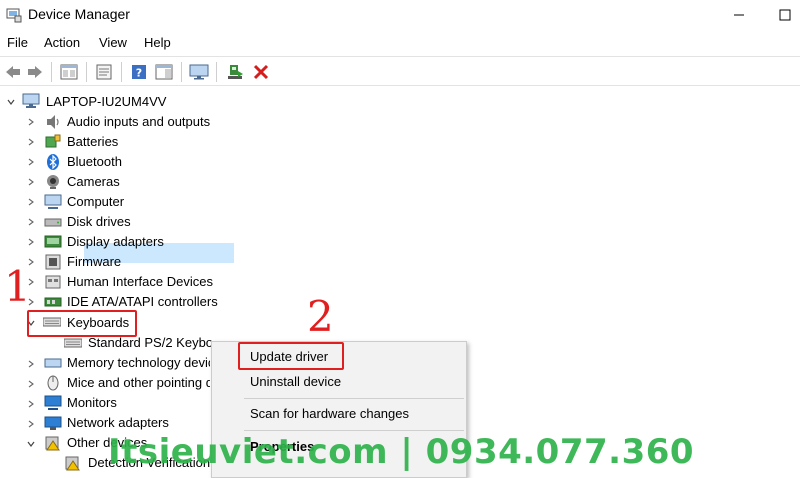 The image size is (800, 478). I want to click on tree-item-label: Monitors, so click(92, 402).